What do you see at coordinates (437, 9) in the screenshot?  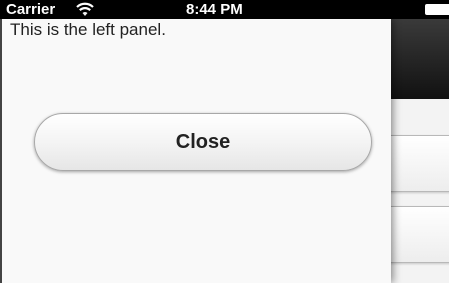 I see `battery-icon` at bounding box center [437, 9].